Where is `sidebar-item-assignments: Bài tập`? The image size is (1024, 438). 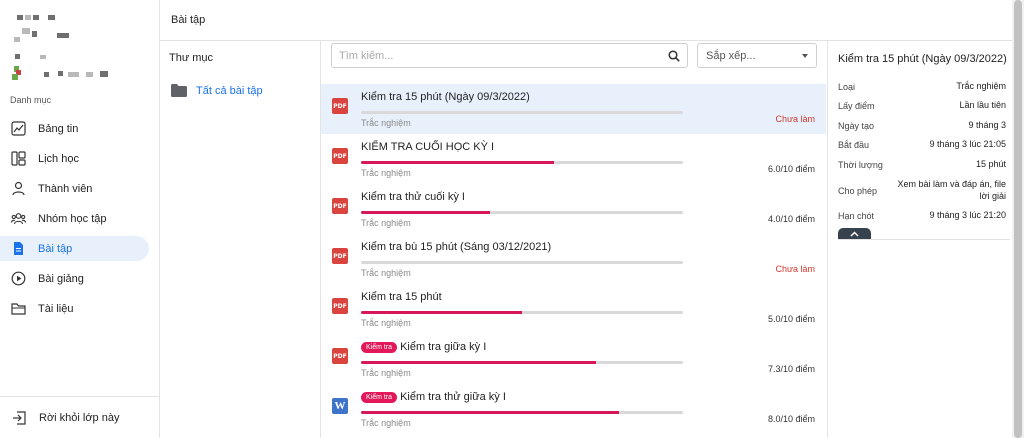
sidebar-item-assignments: Bài tập is located at coordinates (74, 248).